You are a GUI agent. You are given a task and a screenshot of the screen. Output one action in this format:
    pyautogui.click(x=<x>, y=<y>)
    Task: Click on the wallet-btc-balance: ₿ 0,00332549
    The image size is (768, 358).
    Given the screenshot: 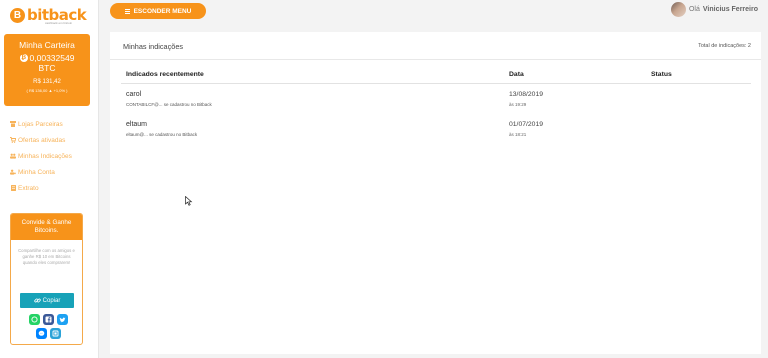 What is the action you would take?
    pyautogui.click(x=47, y=58)
    